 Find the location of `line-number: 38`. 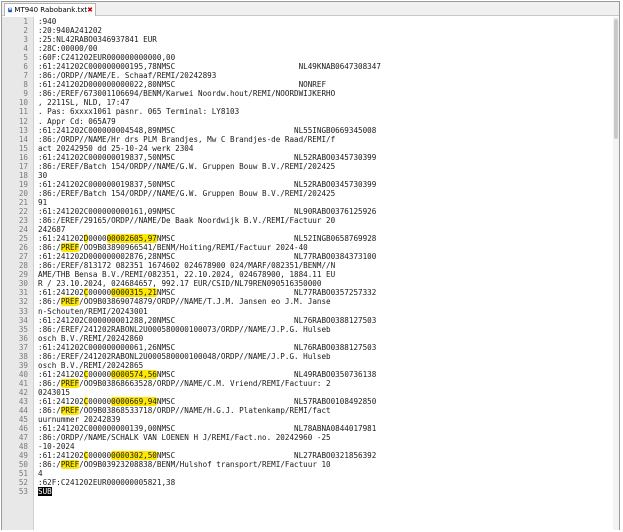

line-number: 38 is located at coordinates (23, 356).